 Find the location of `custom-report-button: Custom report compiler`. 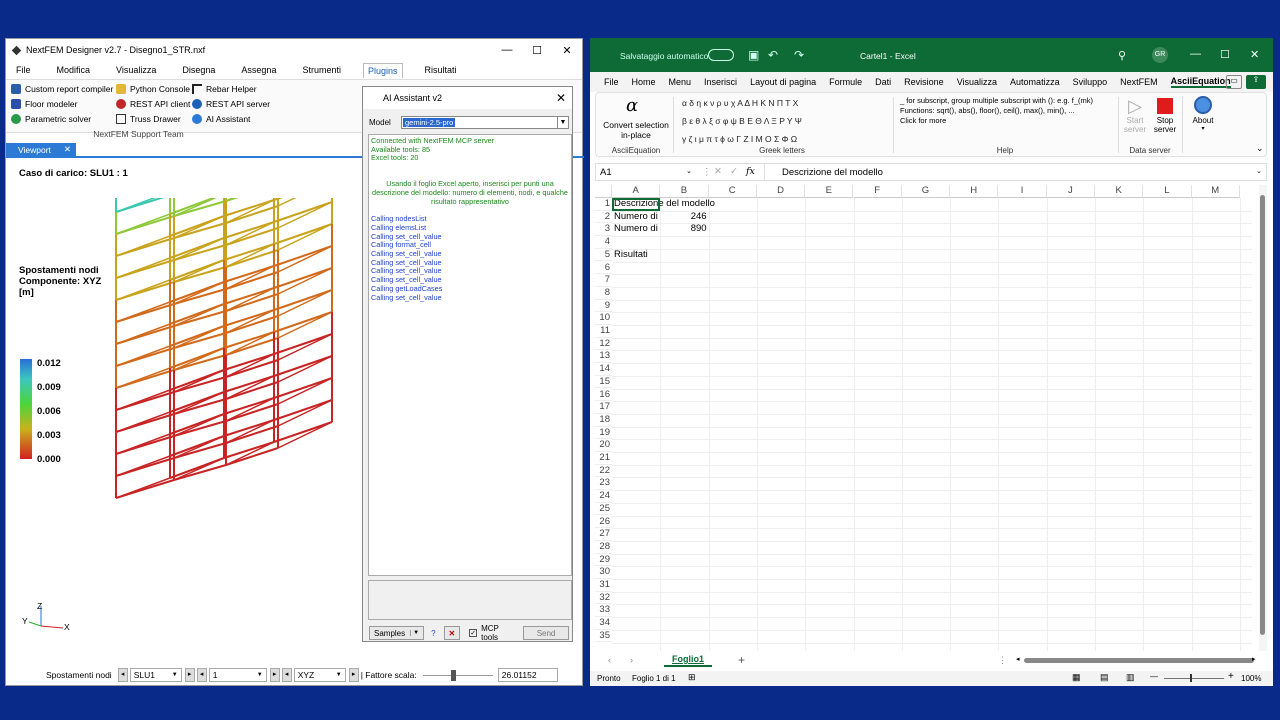

custom-report-button: Custom report compiler is located at coordinates (62, 89).